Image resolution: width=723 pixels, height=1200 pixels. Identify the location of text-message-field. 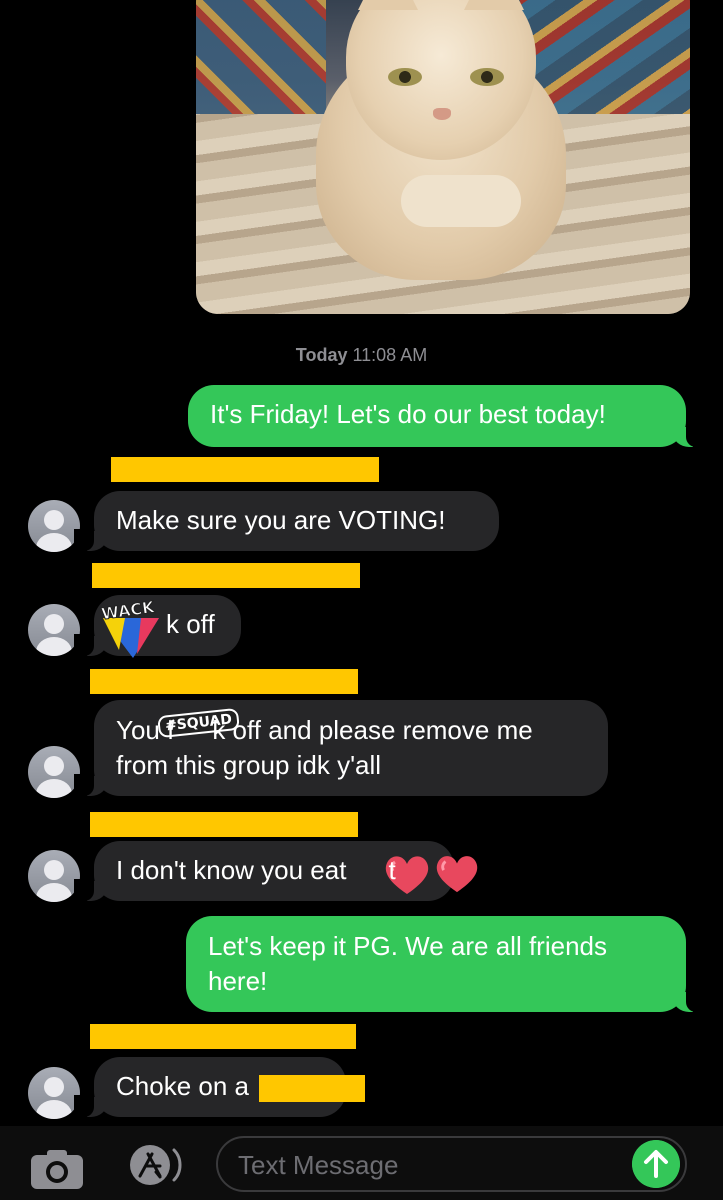
(451, 1164).